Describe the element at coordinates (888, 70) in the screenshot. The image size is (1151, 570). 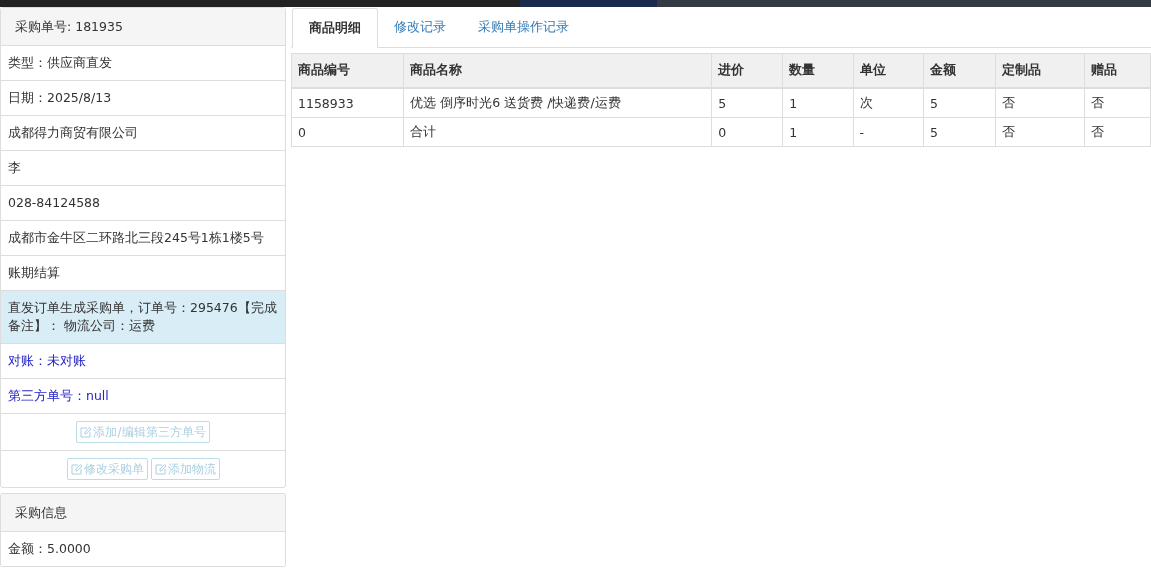
I see `column-header: 单位` at that location.